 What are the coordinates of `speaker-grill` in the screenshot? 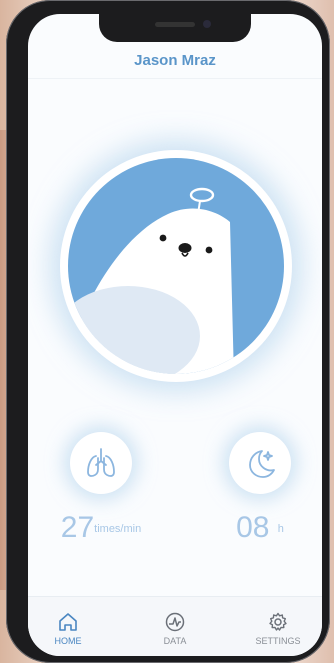 It's located at (175, 24).